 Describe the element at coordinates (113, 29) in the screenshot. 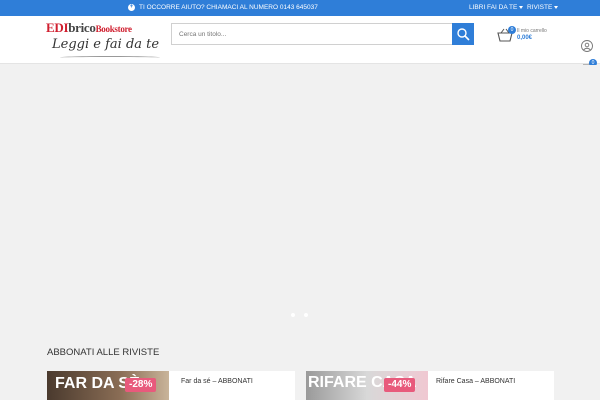

I see `logo-bookstore: Bookstore` at that location.